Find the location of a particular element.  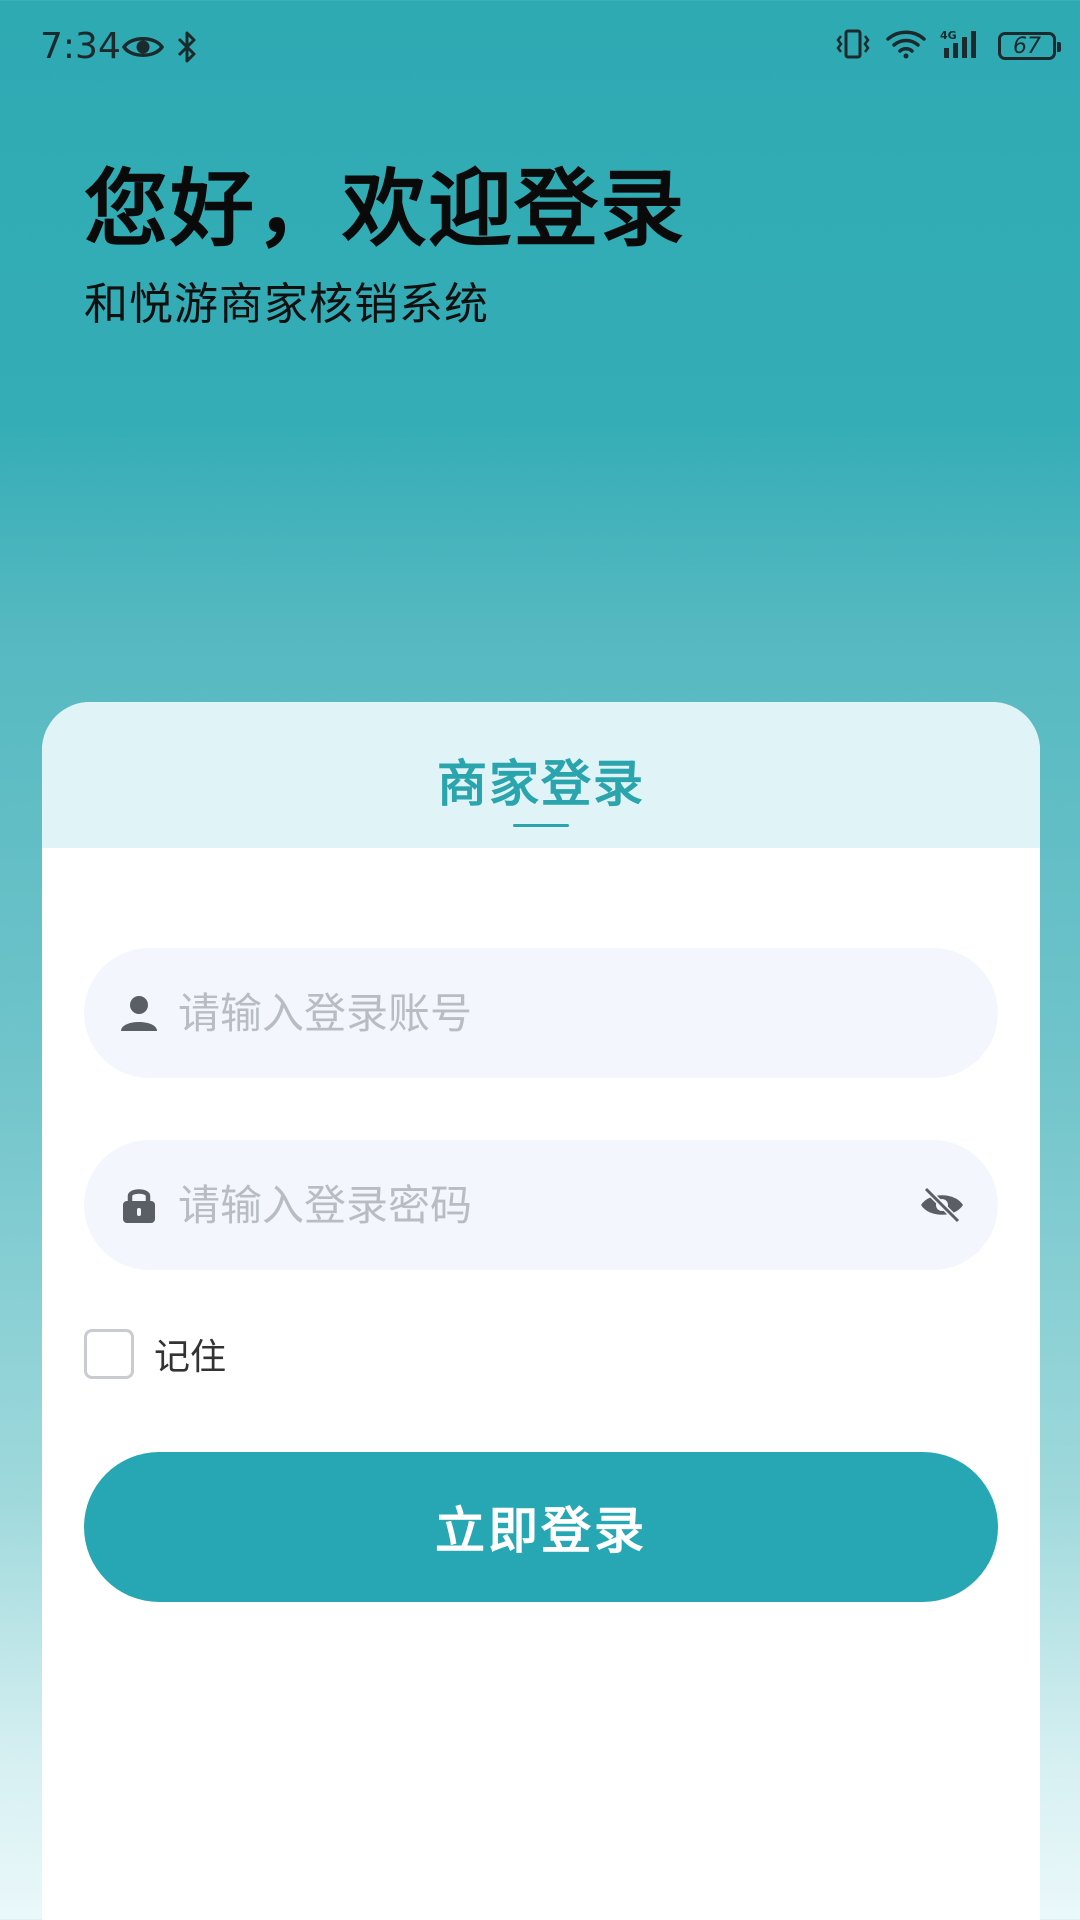

password-input-row is located at coordinates (541, 1205).